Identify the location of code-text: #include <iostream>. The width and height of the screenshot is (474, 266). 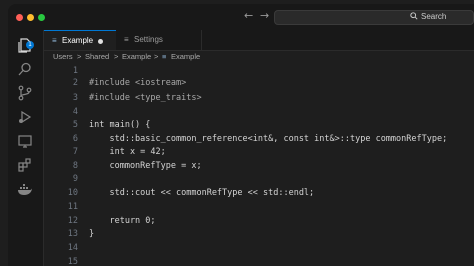
(137, 83).